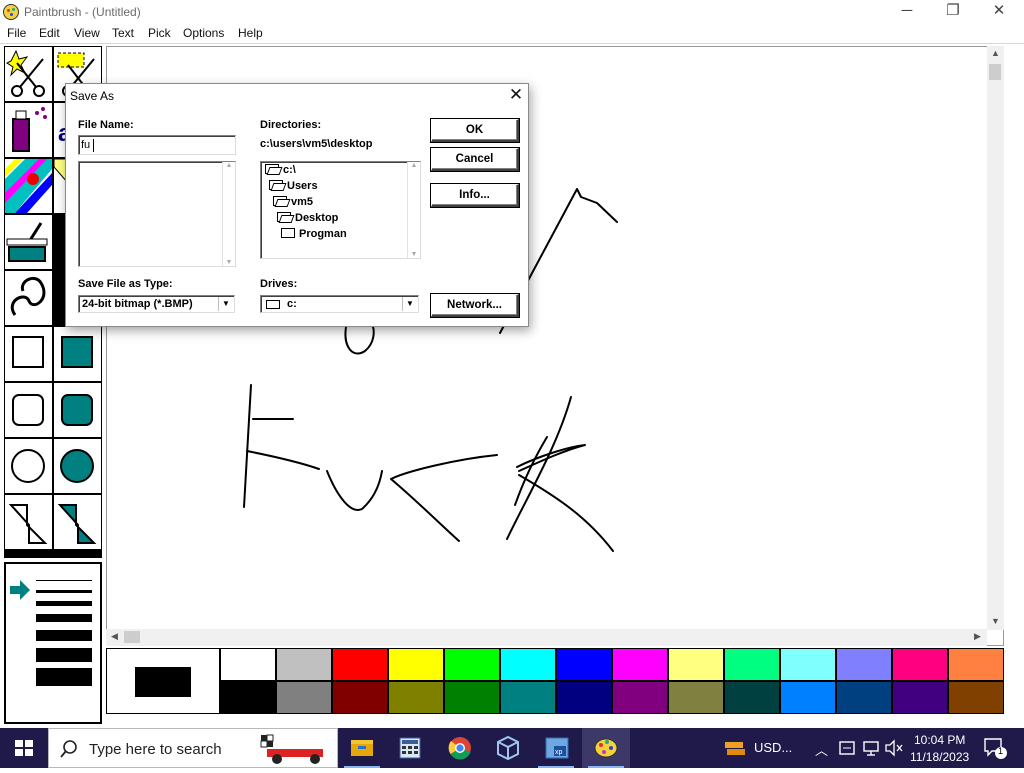  What do you see at coordinates (49, 33) in the screenshot?
I see `menu-edit: Edit` at bounding box center [49, 33].